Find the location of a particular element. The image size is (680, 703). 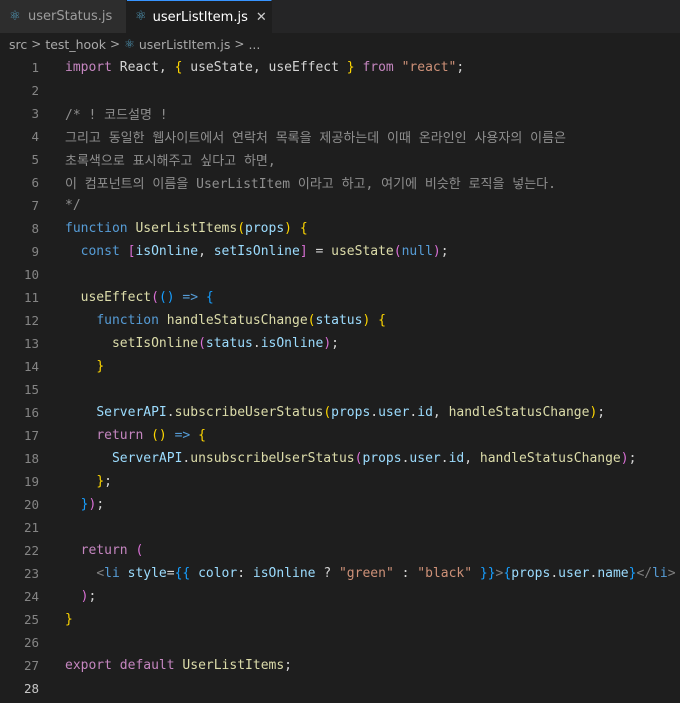

code-text: setIsOnline(status.isOnline); is located at coordinates (202, 343).